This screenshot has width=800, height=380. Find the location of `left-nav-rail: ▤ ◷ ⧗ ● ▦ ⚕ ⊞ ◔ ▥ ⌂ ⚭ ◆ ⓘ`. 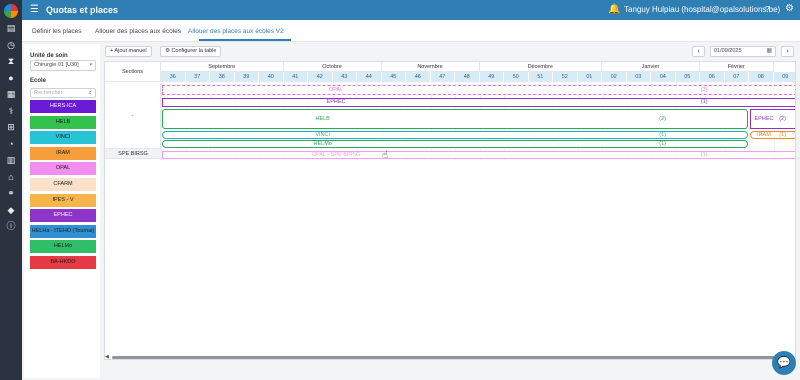

left-nav-rail: ▤ ◷ ⧗ ● ▦ ⚕ ⊞ ◔ ▥ ⌂ ⚭ ◆ ⓘ is located at coordinates (11, 190).